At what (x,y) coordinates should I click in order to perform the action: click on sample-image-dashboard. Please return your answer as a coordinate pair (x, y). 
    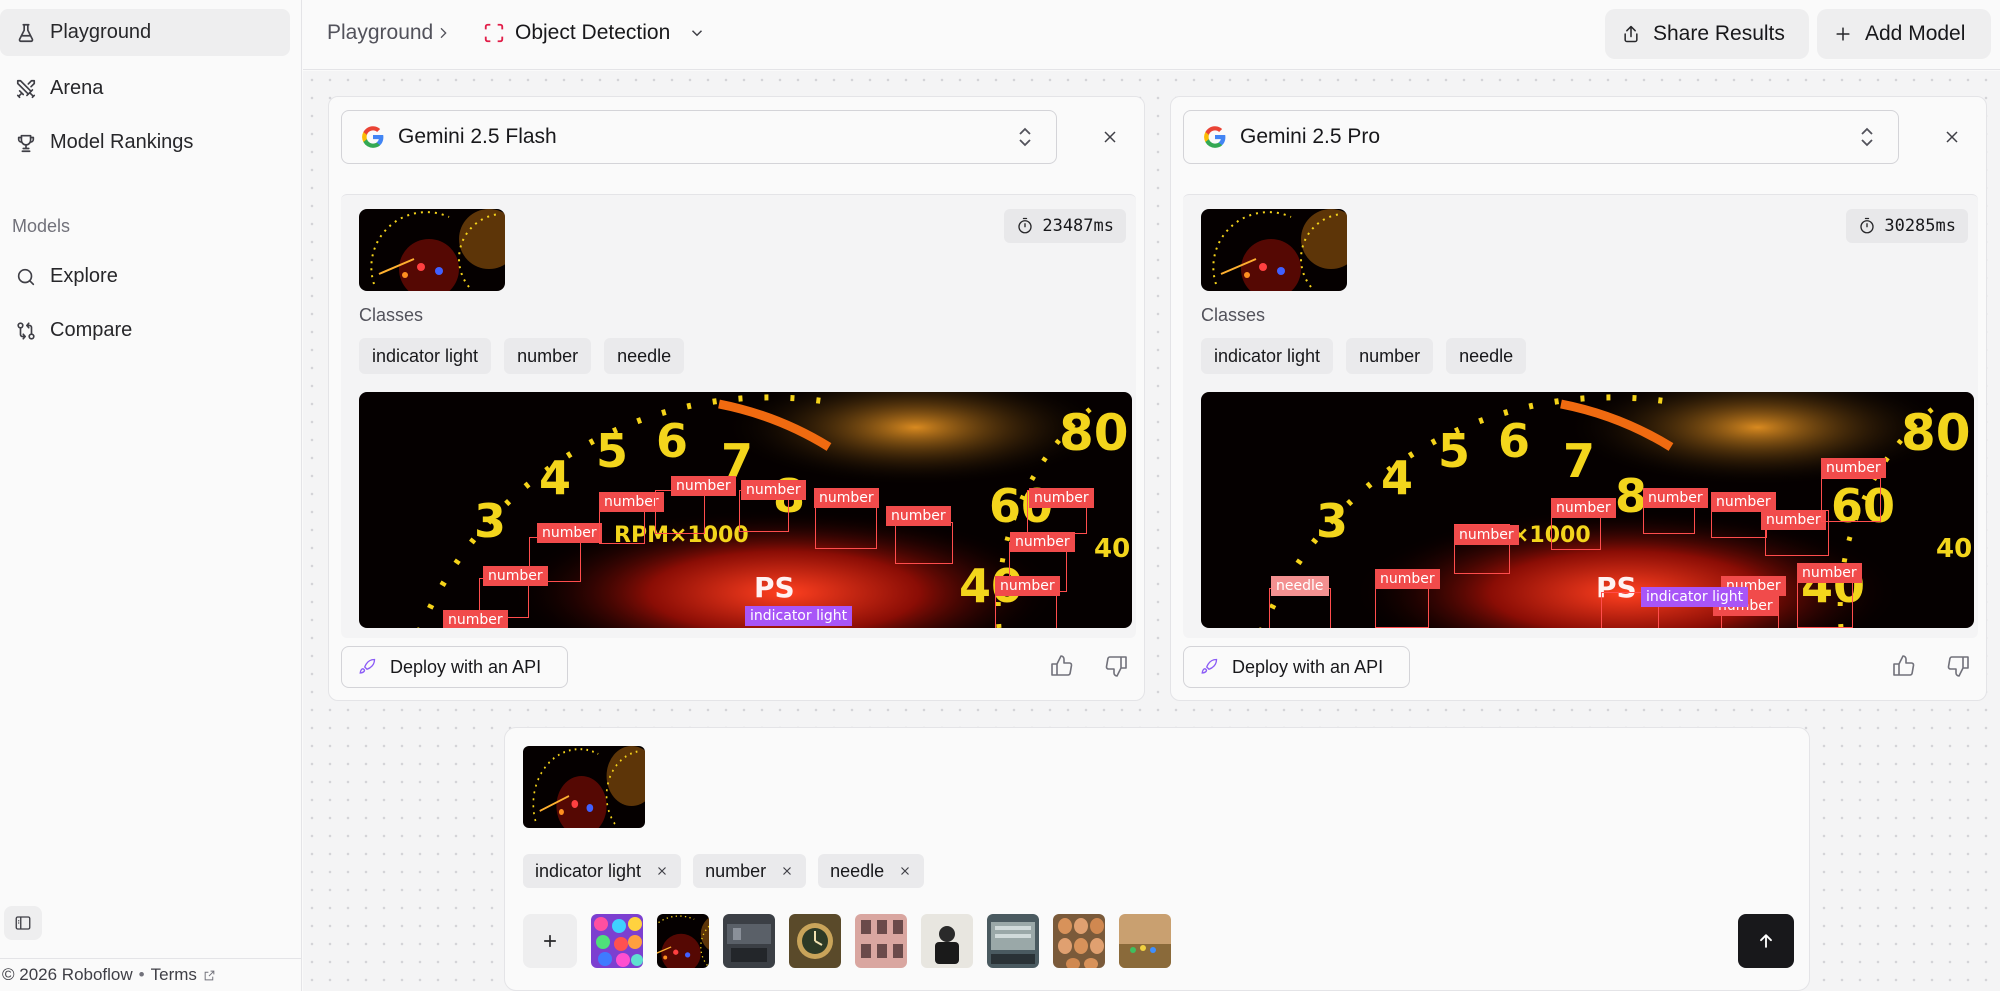
    Looking at the image, I should click on (683, 941).